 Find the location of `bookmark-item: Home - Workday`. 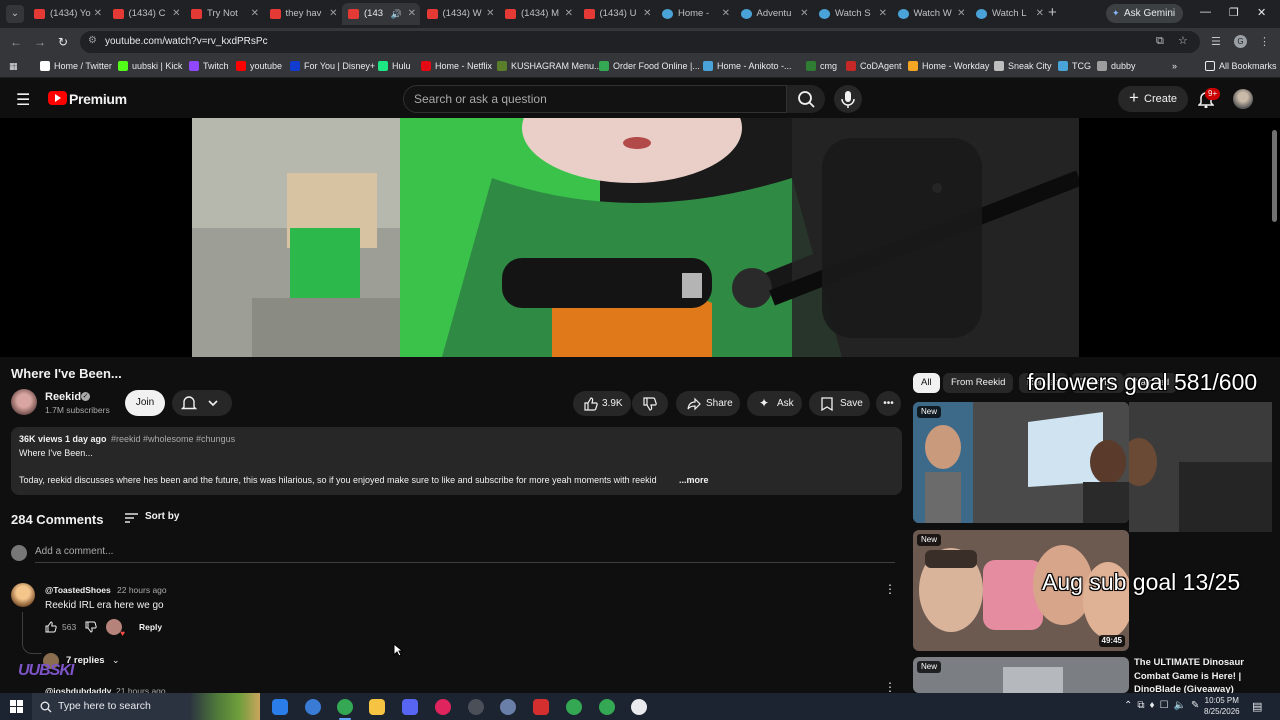

bookmark-item: Home - Workday is located at coordinates (948, 66).